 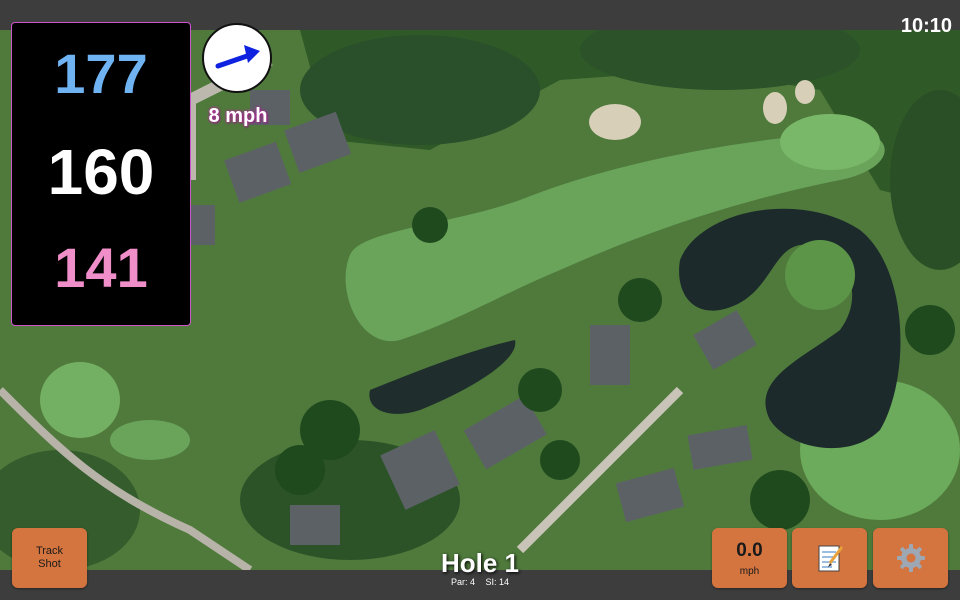 What do you see at coordinates (480, 563) in the screenshot?
I see `hole-title: Hole 1` at bounding box center [480, 563].